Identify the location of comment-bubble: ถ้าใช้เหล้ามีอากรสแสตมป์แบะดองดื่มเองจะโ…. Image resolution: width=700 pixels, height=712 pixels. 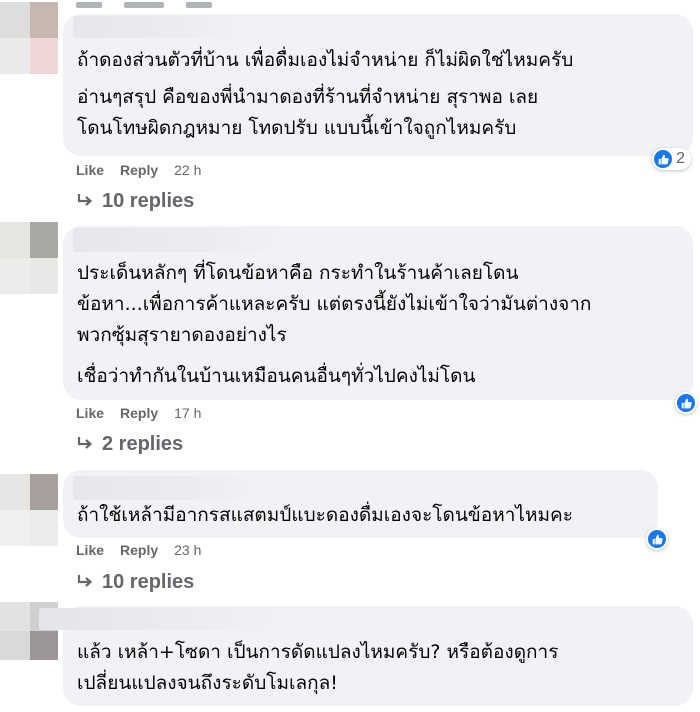
(365, 510).